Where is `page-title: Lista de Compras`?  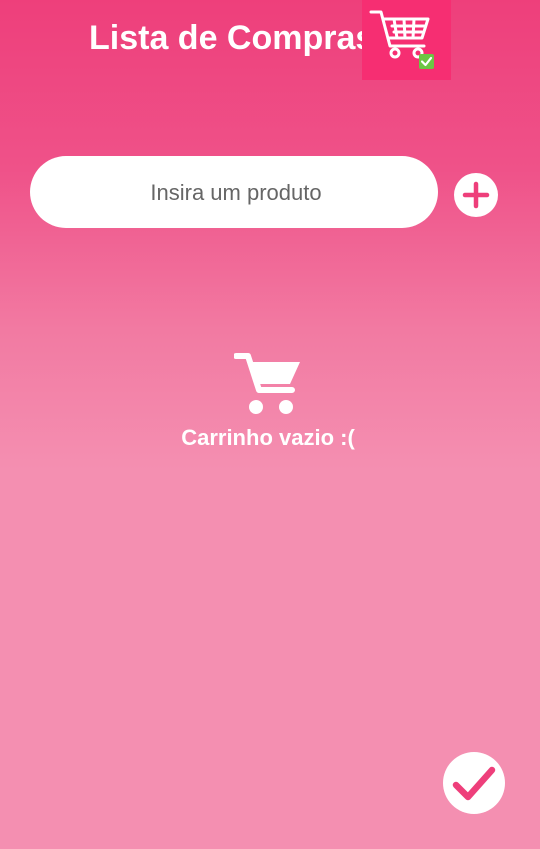 page-title: Lista de Compras is located at coordinates (232, 38).